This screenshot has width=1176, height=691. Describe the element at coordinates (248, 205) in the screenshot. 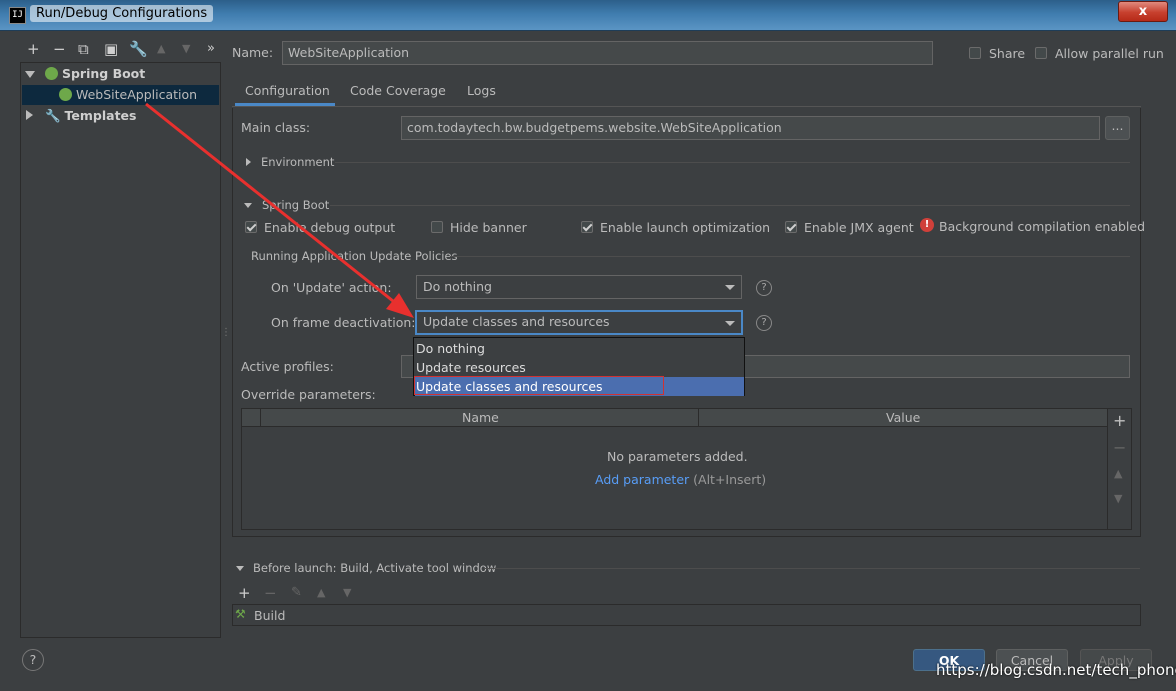

I see `collapse-spring-boot-icon` at that location.